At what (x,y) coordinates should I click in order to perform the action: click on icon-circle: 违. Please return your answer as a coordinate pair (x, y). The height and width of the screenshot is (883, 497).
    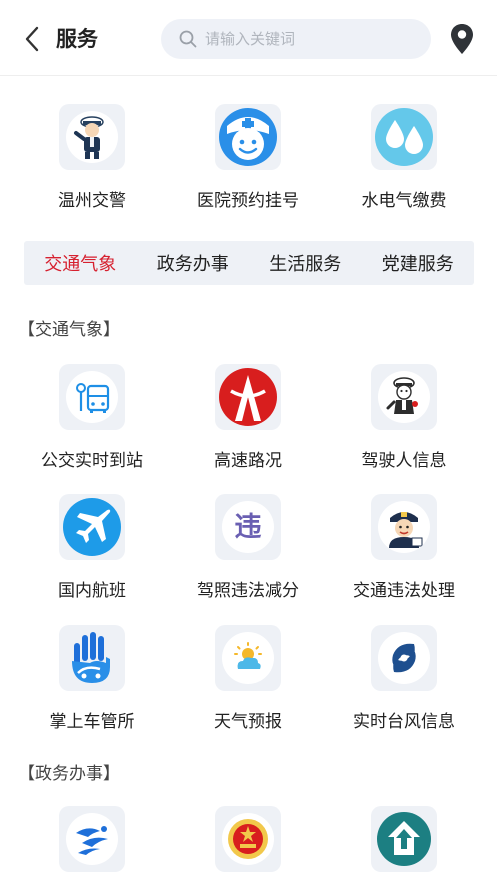
    Looking at the image, I should click on (248, 527).